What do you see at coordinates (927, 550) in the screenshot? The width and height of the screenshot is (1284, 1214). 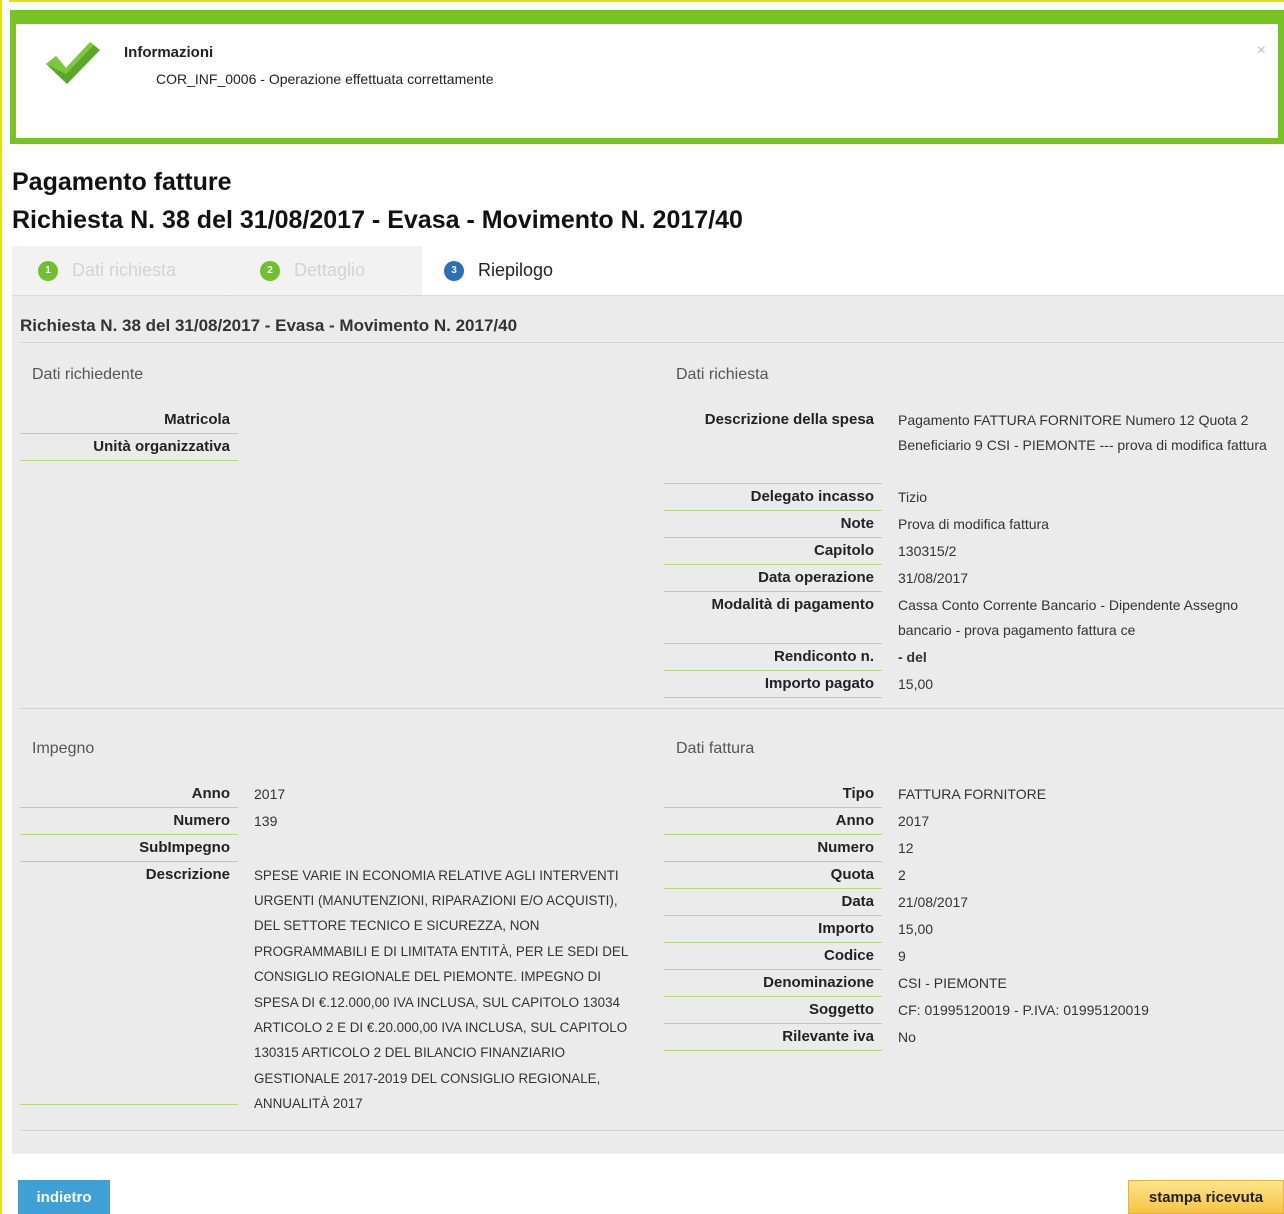 I see `field-value: 130315/2` at bounding box center [927, 550].